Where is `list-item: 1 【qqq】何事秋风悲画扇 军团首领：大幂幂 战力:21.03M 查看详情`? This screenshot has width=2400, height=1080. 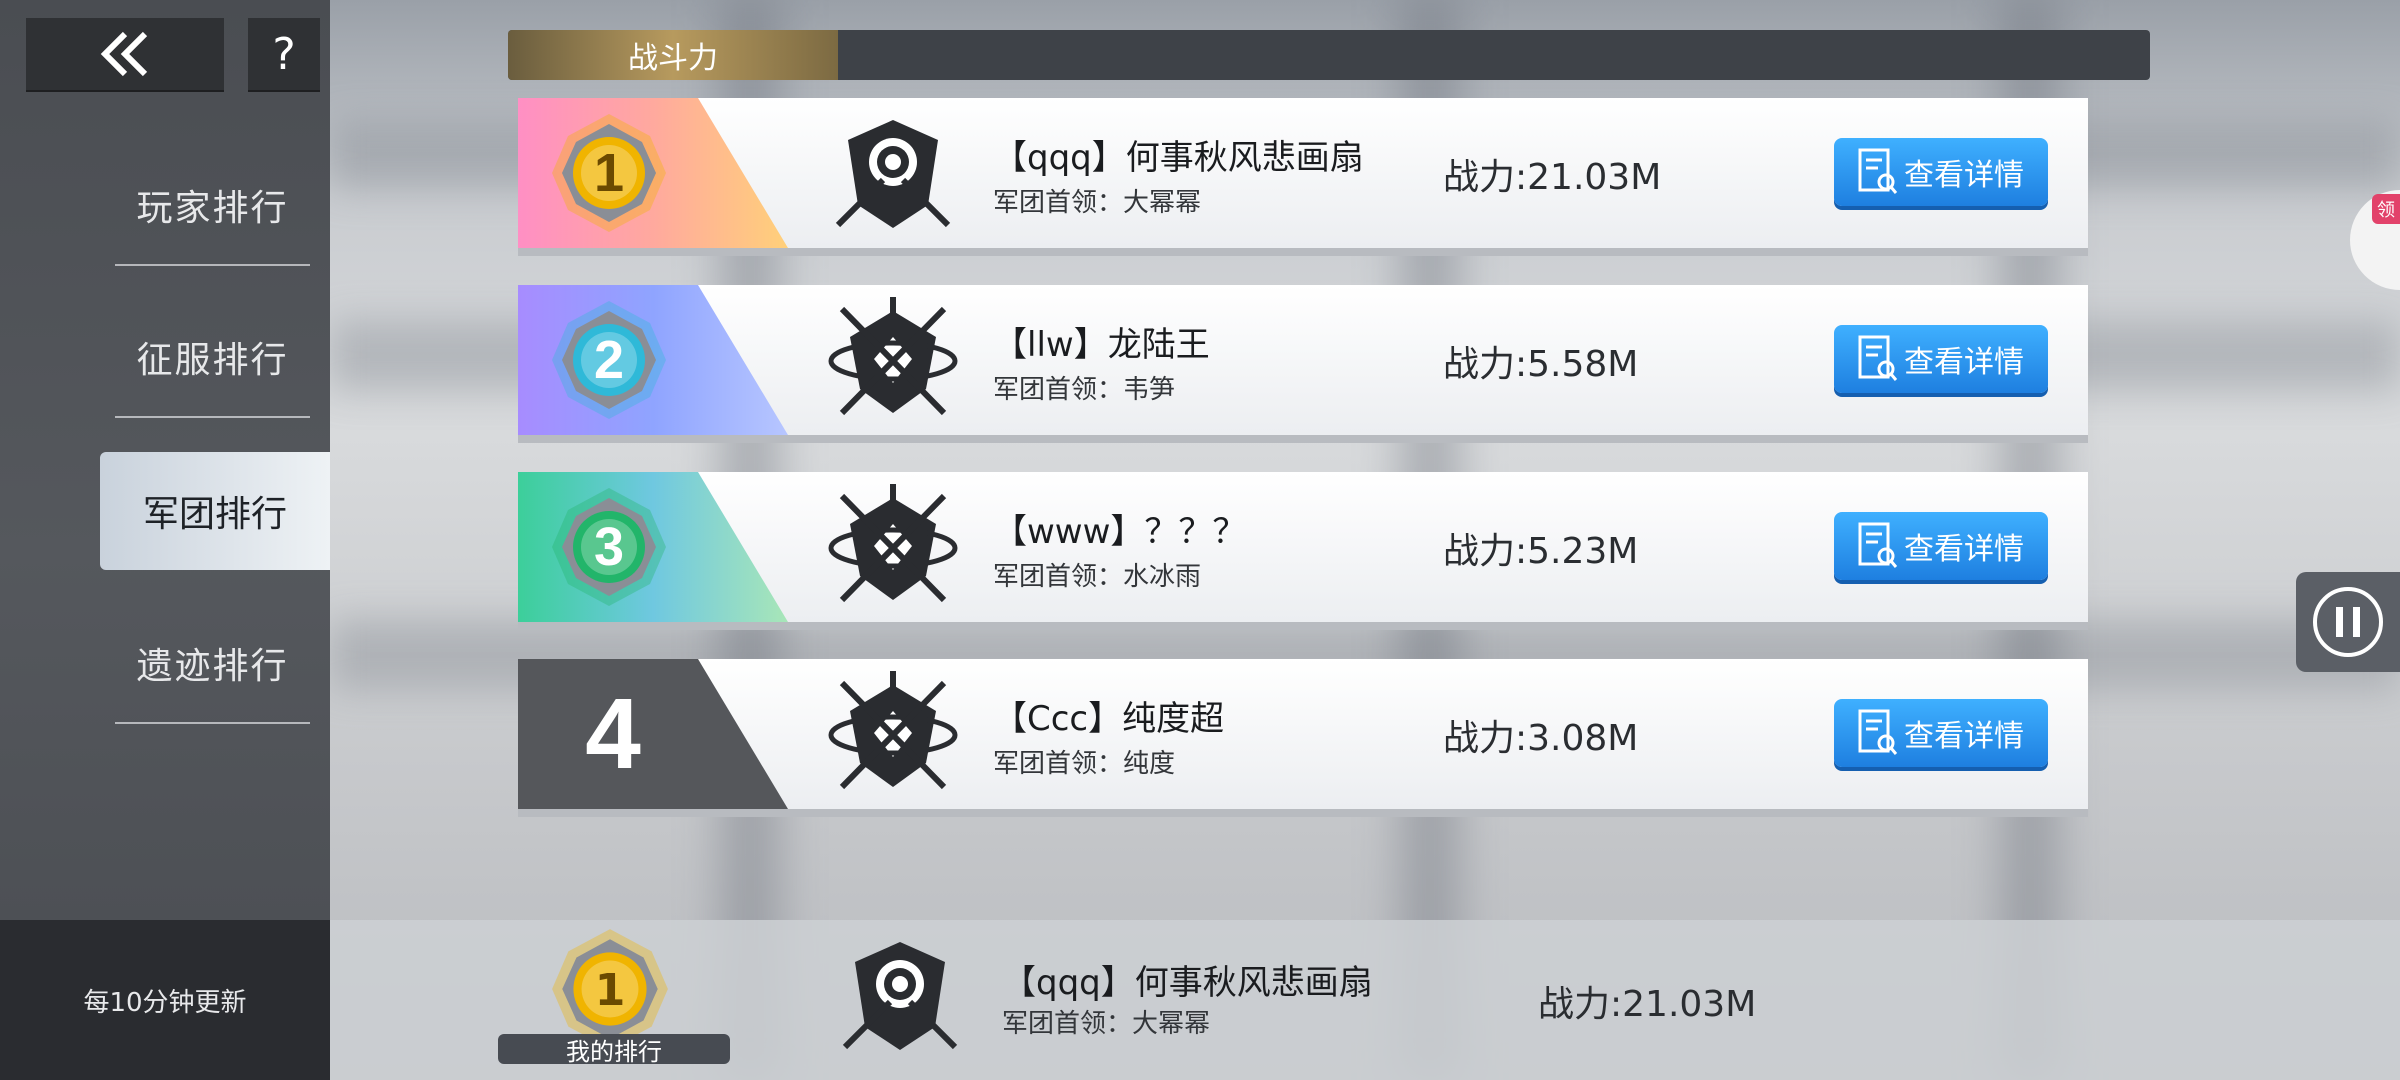 list-item: 1 【qqq】何事秋风悲画扇 军团首领：大幂幂 战力:21.03M 查看详情 is located at coordinates (1303, 173).